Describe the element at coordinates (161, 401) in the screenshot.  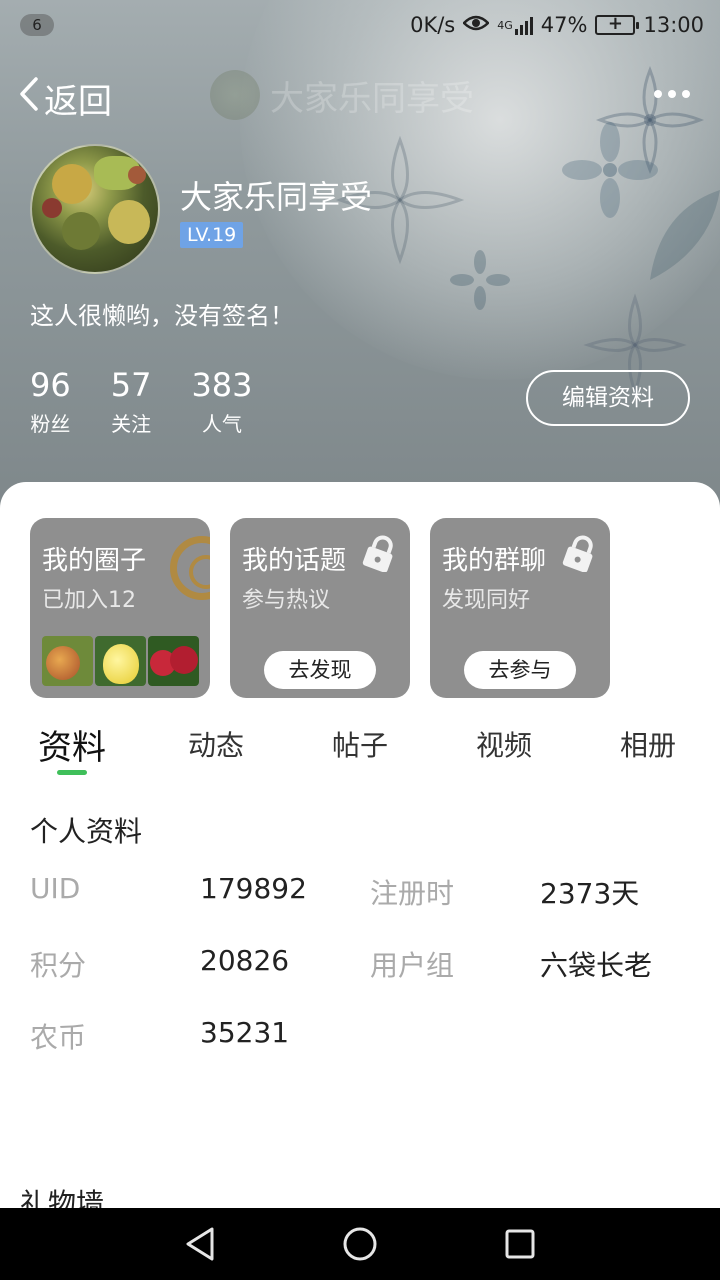
I see `profile-stats: 96 粉丝 57 关注 383 人气` at that location.